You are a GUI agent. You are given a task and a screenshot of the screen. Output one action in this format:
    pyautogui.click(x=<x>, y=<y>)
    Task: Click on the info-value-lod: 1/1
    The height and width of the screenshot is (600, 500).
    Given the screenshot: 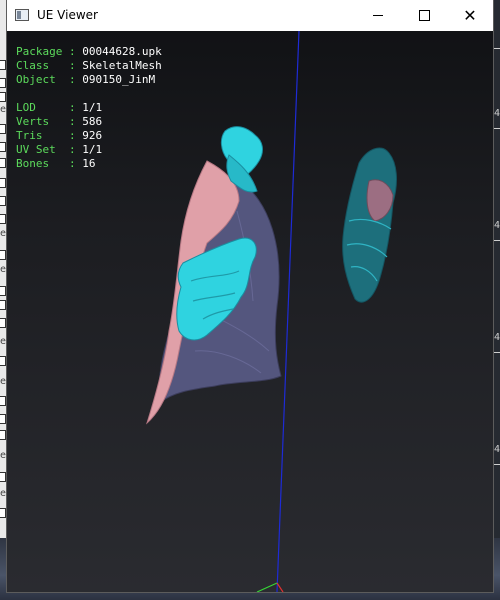 What is the action you would take?
    pyautogui.click(x=92, y=107)
    